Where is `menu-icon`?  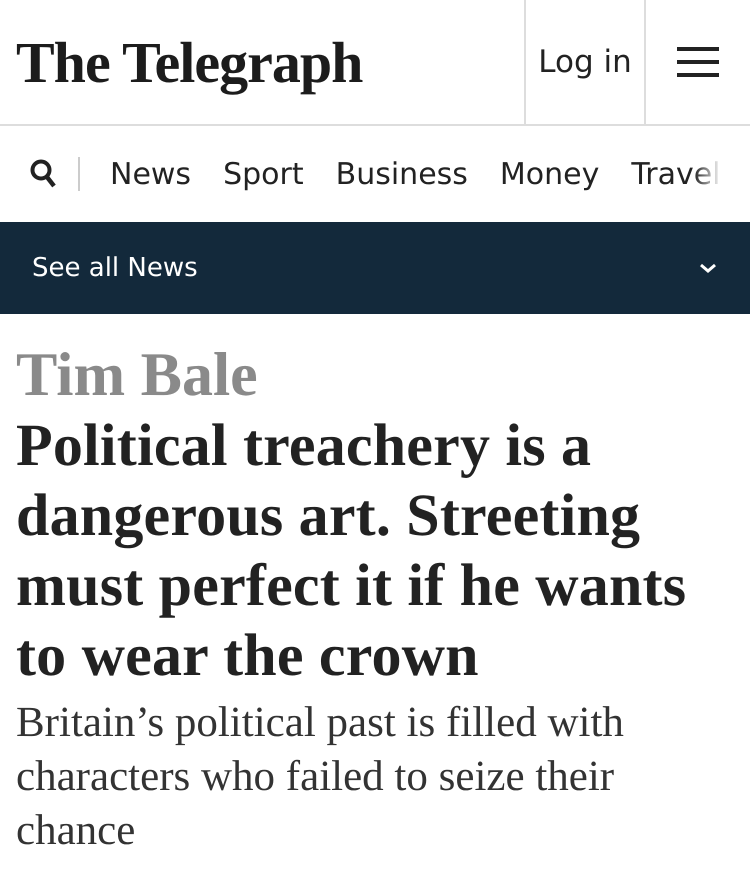
menu-icon is located at coordinates (698, 62).